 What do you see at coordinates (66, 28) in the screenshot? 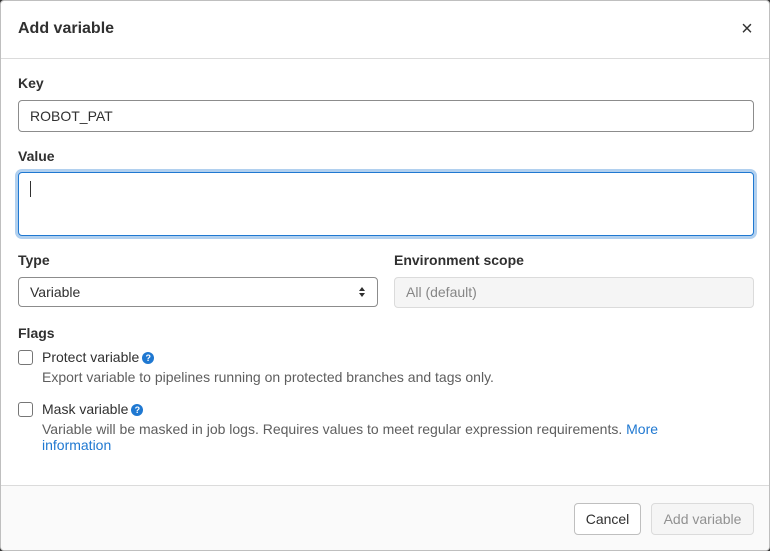
I see `modal-title: Add variable` at bounding box center [66, 28].